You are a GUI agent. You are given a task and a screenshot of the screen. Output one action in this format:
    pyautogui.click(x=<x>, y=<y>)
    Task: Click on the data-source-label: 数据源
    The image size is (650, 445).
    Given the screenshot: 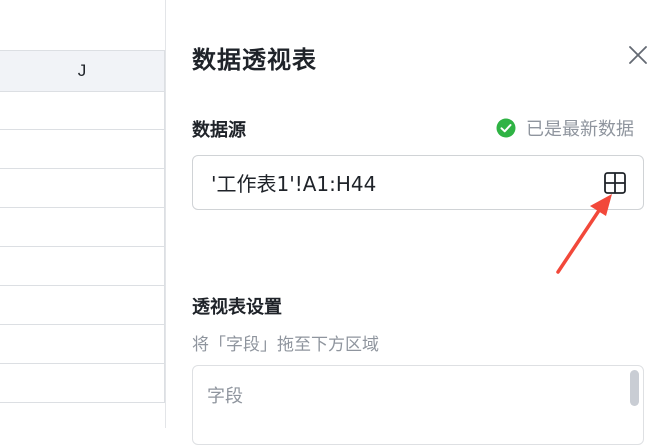 What is the action you would take?
    pyautogui.click(x=219, y=130)
    